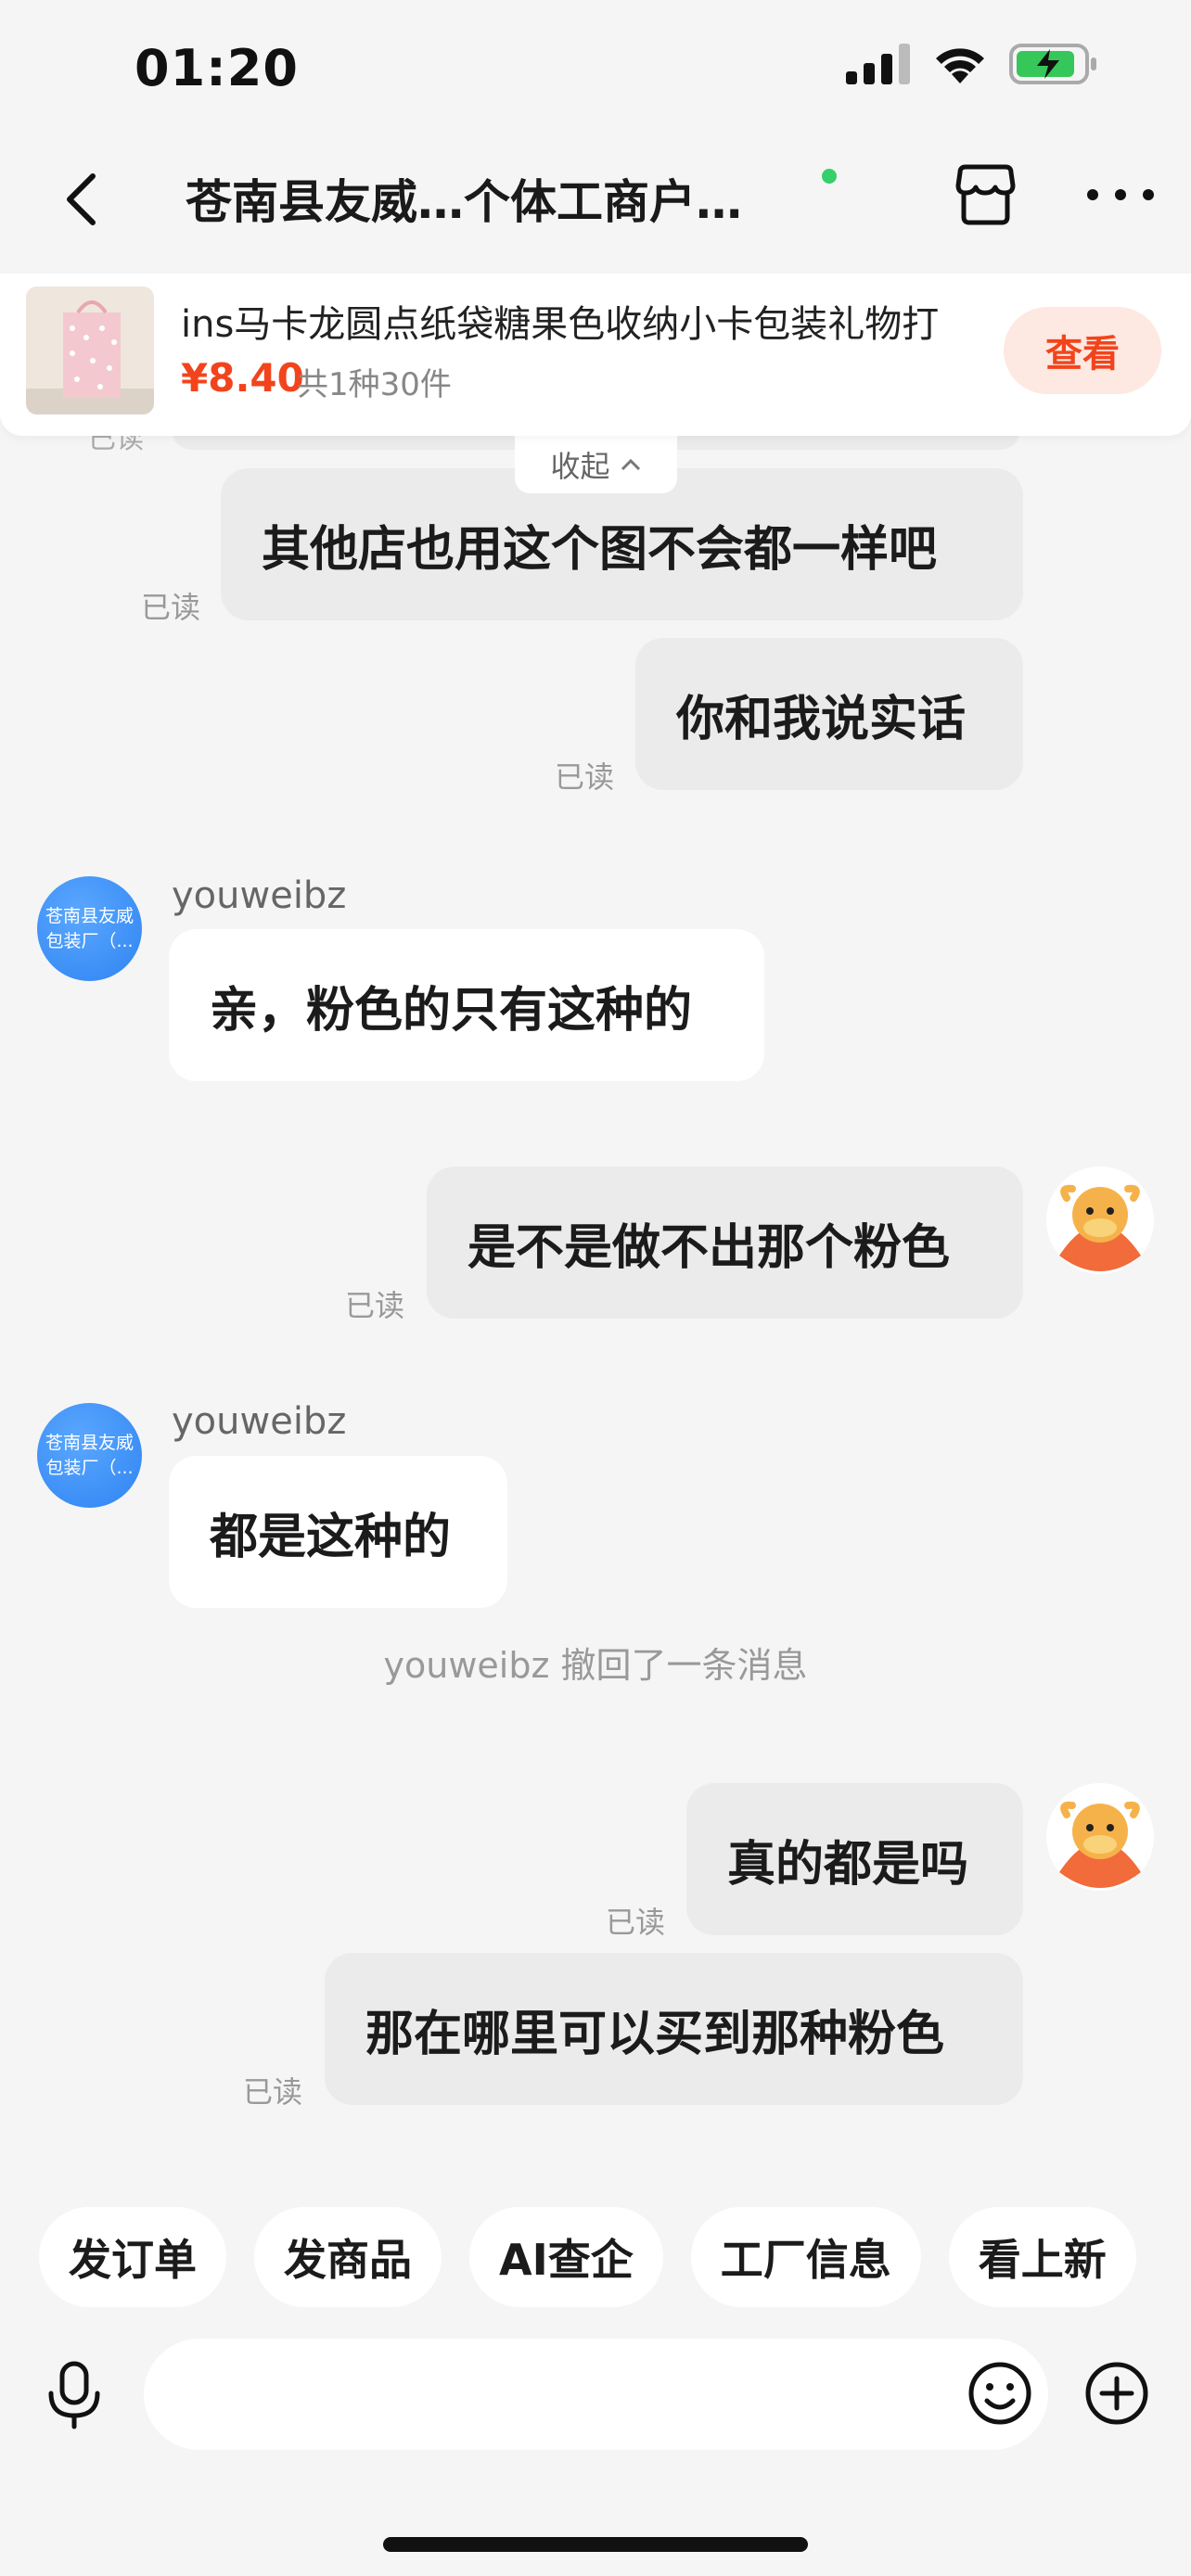  What do you see at coordinates (132, 2257) in the screenshot?
I see `send-order-chip: 发订单` at bounding box center [132, 2257].